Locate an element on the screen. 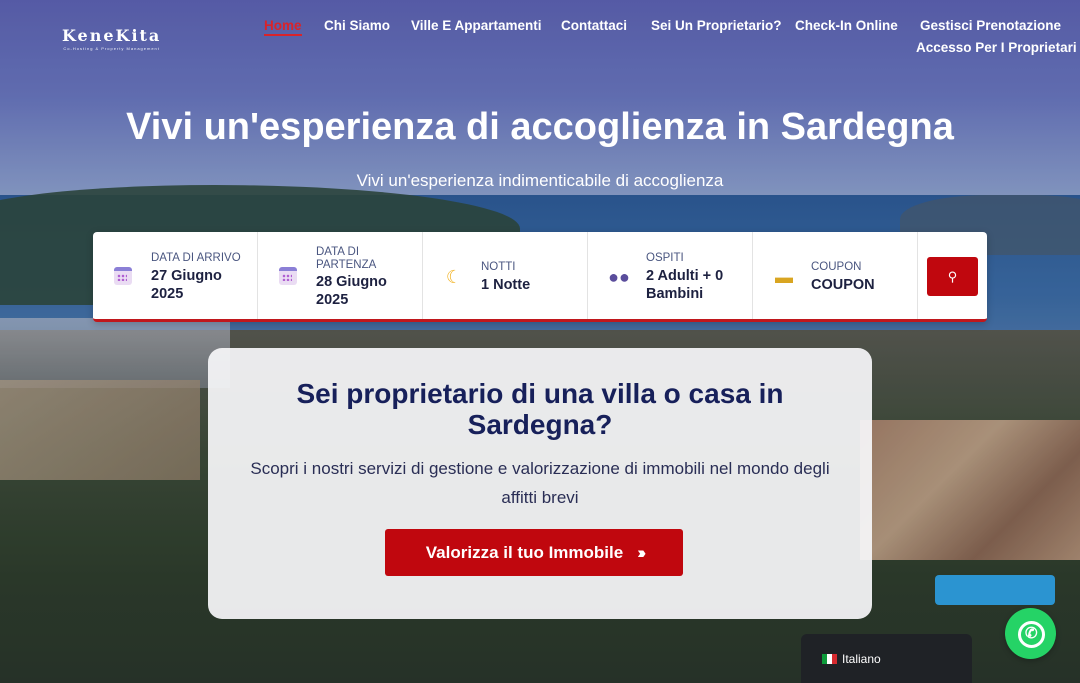  nav-accesso-proprietari: Accesso Per I Proprietari is located at coordinates (996, 47).